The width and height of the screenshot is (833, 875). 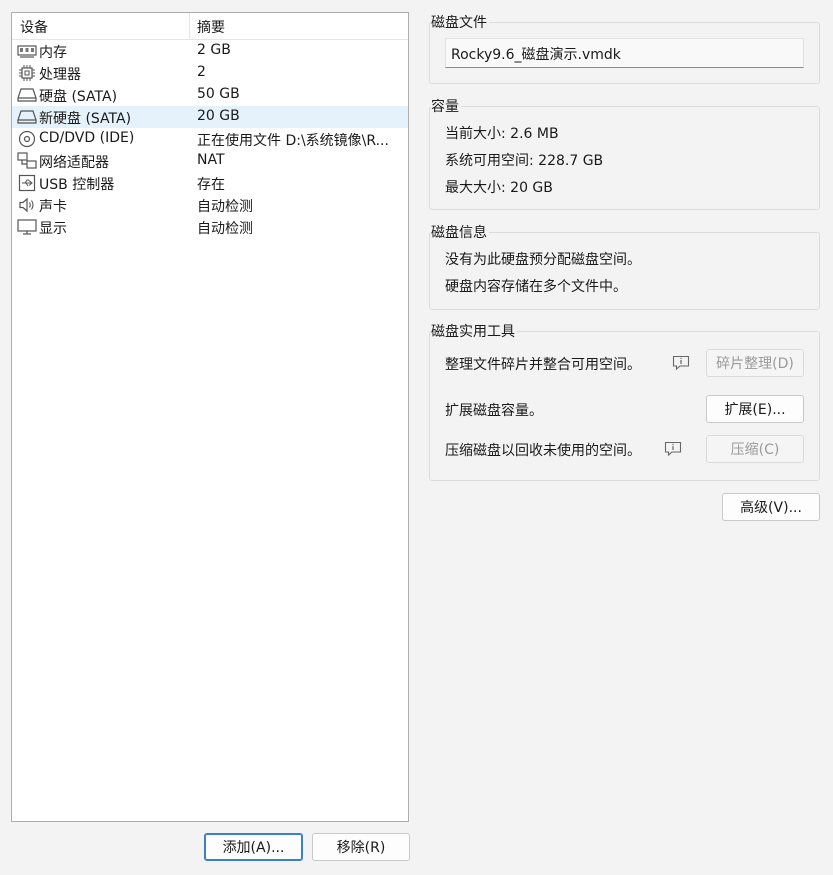 What do you see at coordinates (536, 287) in the screenshot?
I see `disk-info-line-2: 硬盘内容存储在多个文件中。` at bounding box center [536, 287].